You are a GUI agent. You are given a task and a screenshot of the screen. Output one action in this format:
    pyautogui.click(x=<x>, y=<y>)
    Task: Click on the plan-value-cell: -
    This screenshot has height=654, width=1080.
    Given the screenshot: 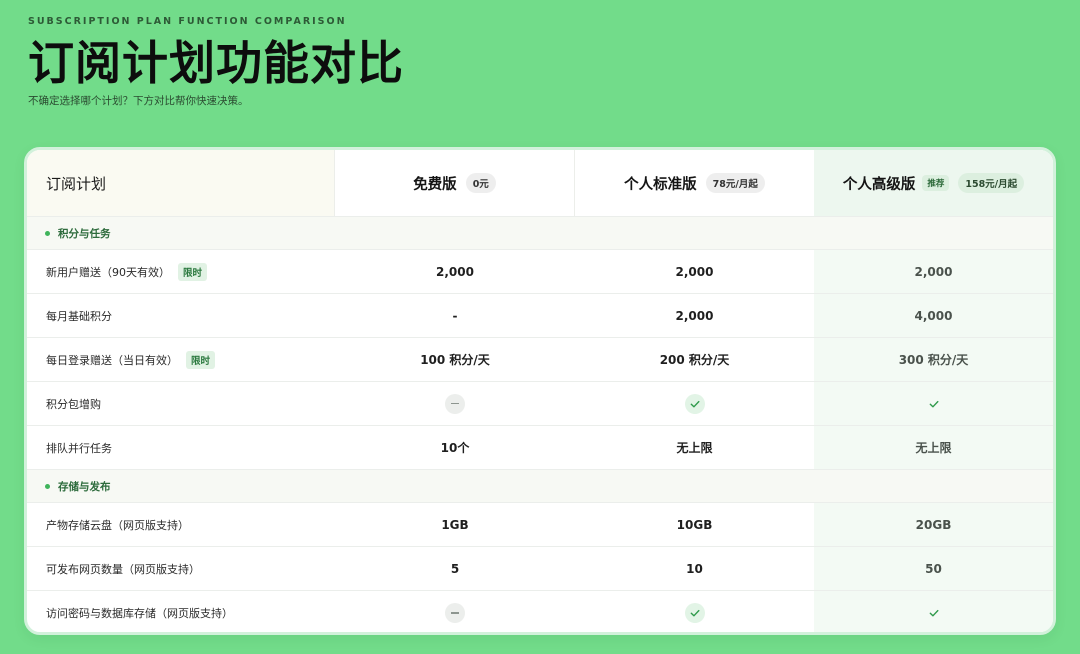 What is the action you would take?
    pyautogui.click(x=455, y=315)
    